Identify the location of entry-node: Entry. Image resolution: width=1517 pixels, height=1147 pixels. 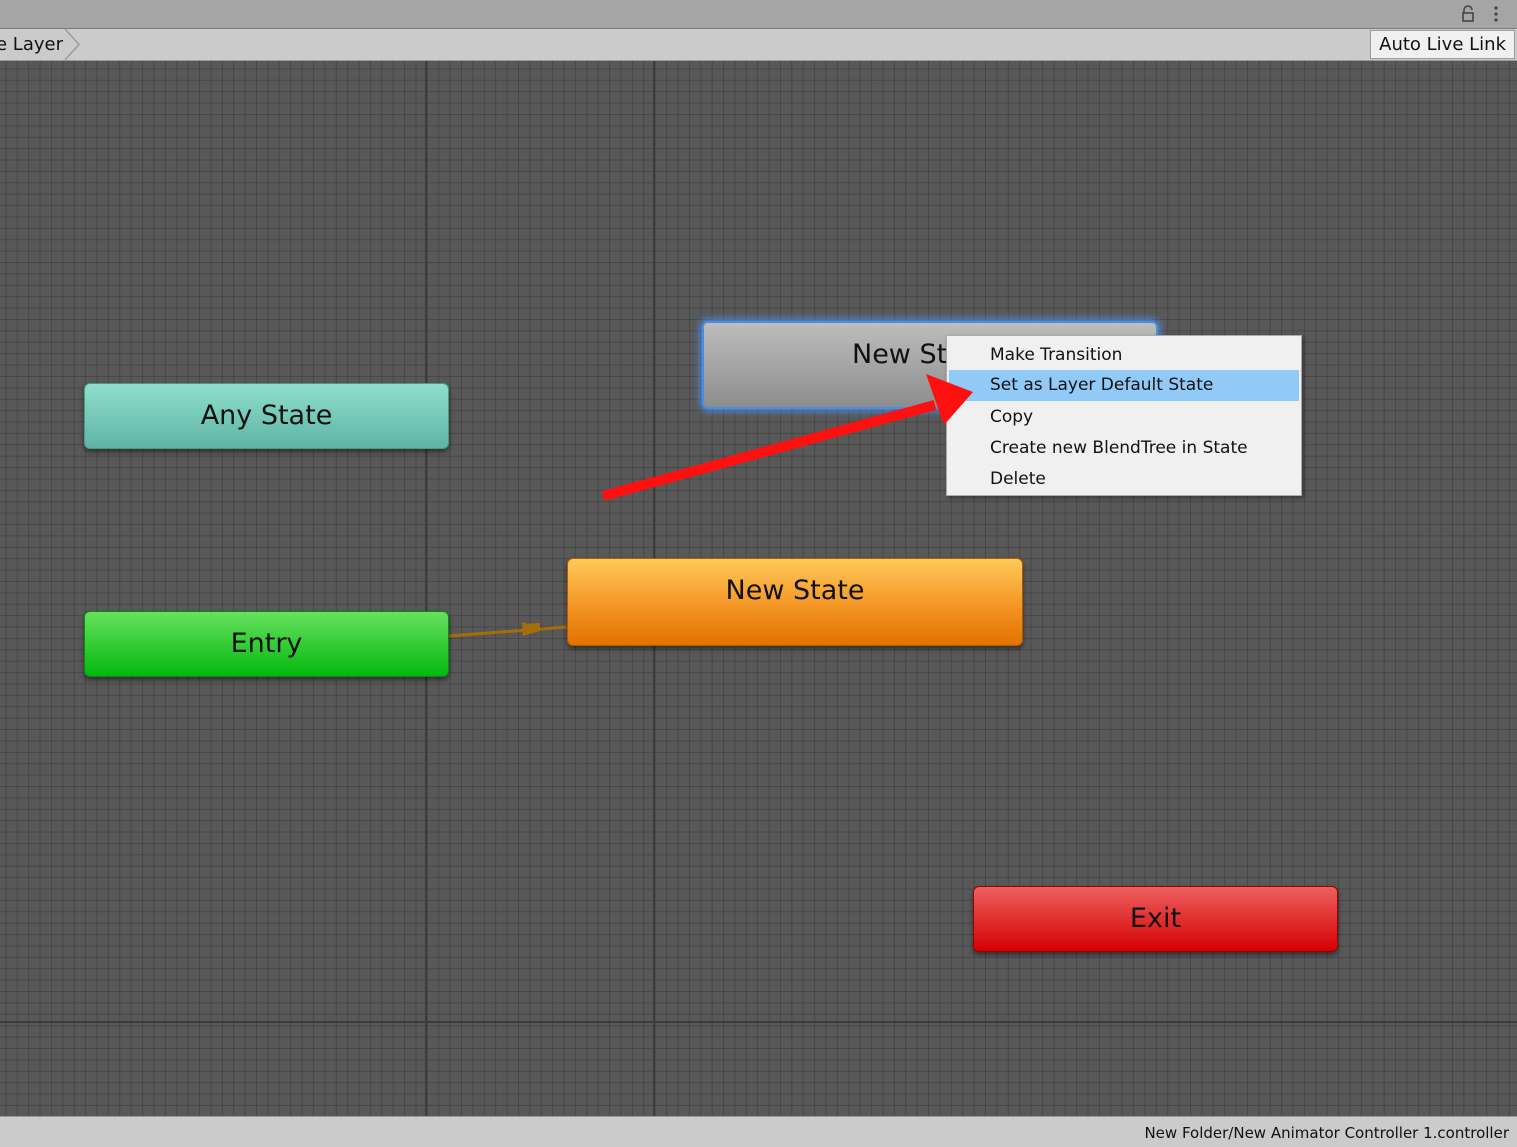
(266, 644).